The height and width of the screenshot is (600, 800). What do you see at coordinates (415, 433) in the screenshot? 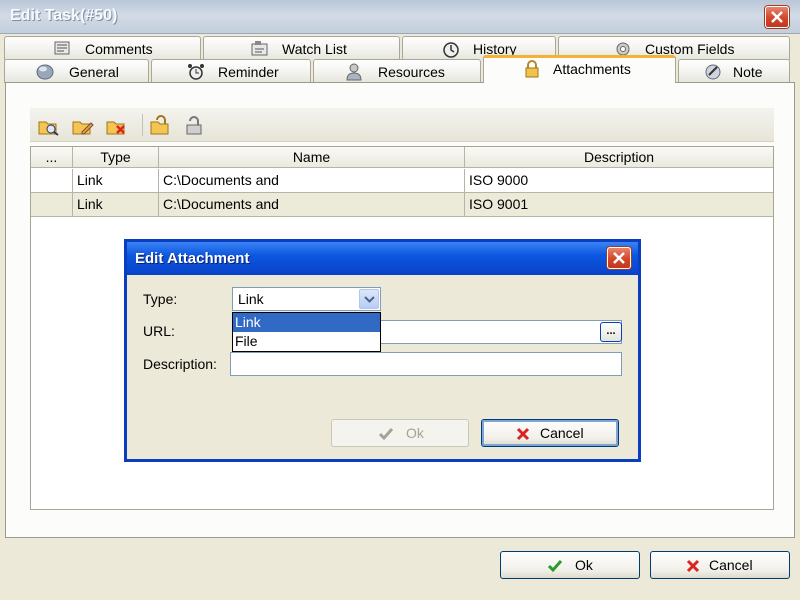
I see `dialog-ok-label: Ok` at bounding box center [415, 433].